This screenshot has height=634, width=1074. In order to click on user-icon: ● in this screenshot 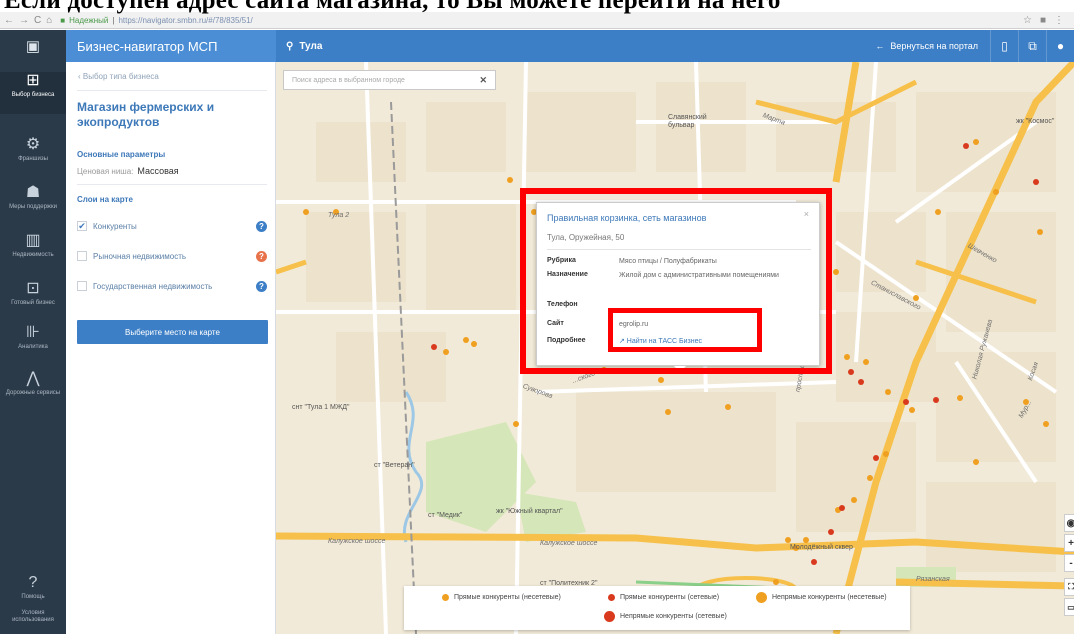, I will do `click(1060, 46)`.